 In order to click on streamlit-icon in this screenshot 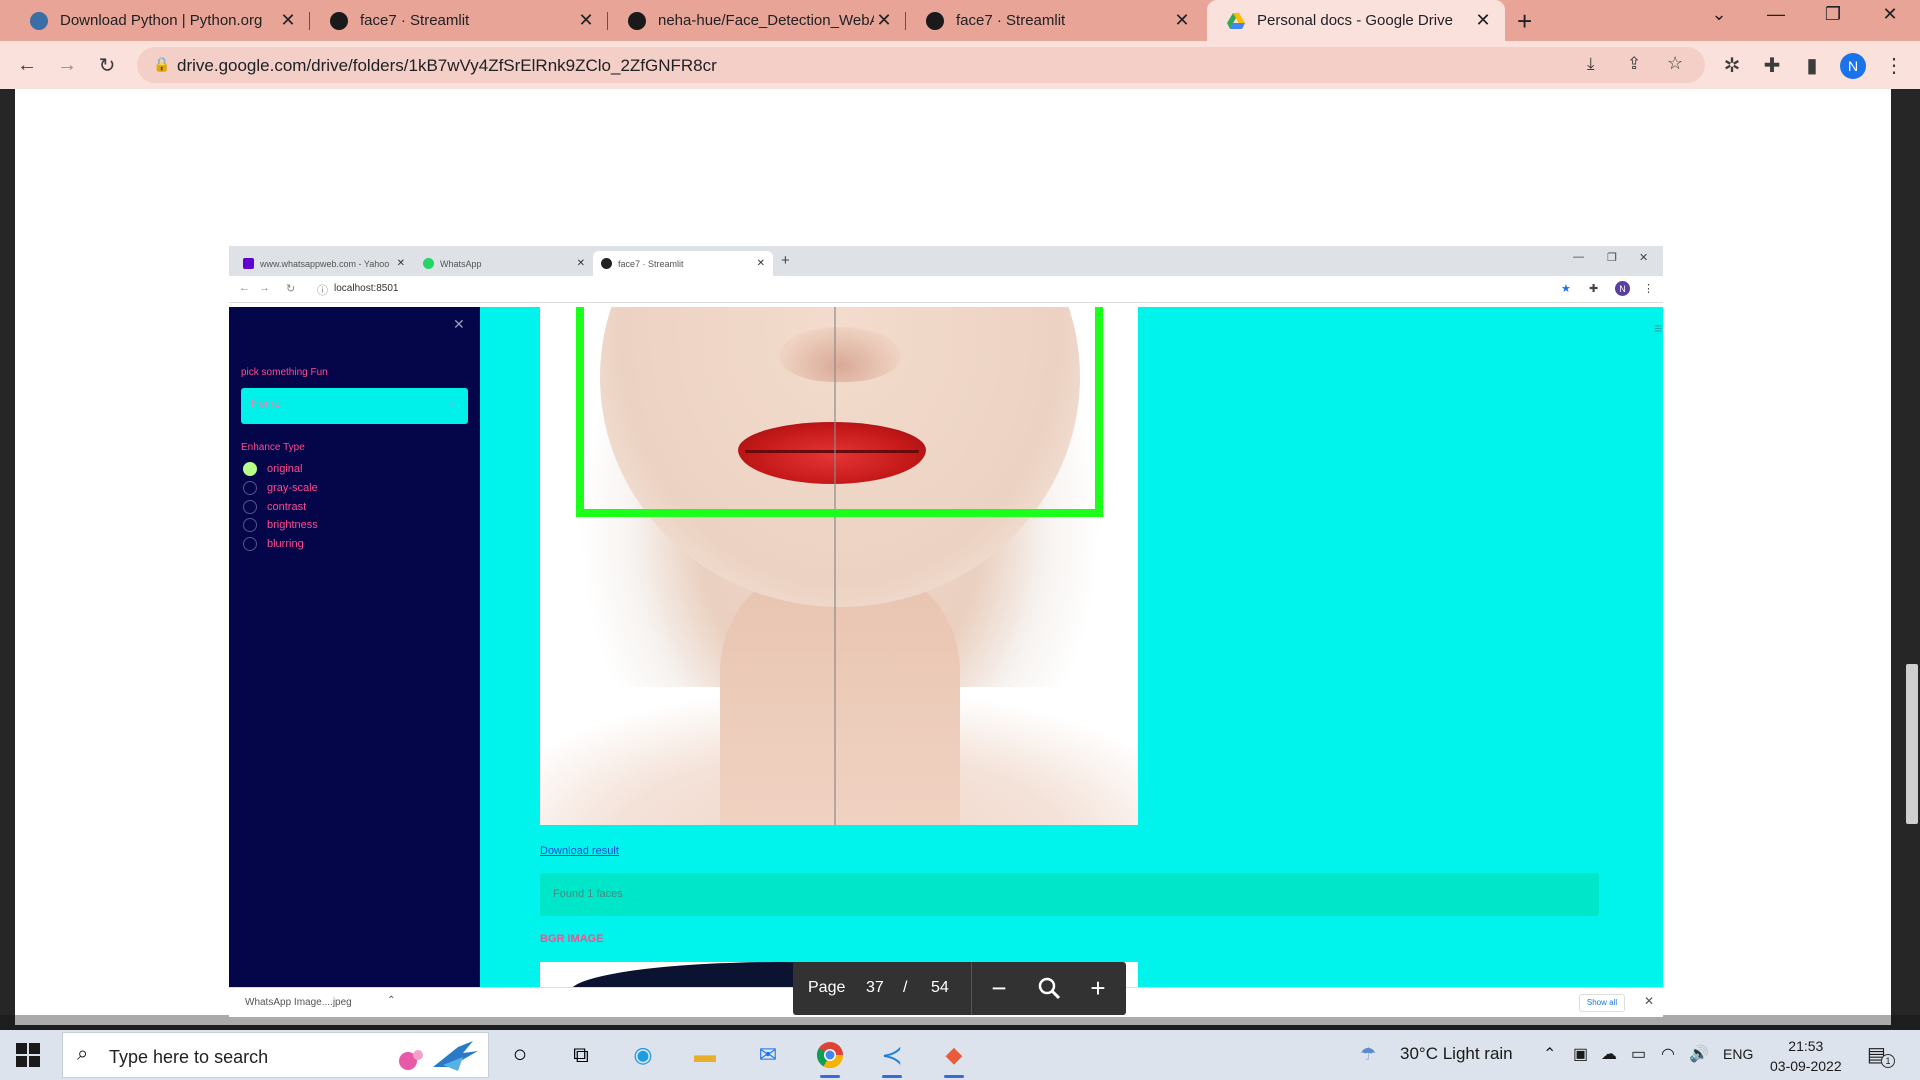, I will do `click(935, 20)`.